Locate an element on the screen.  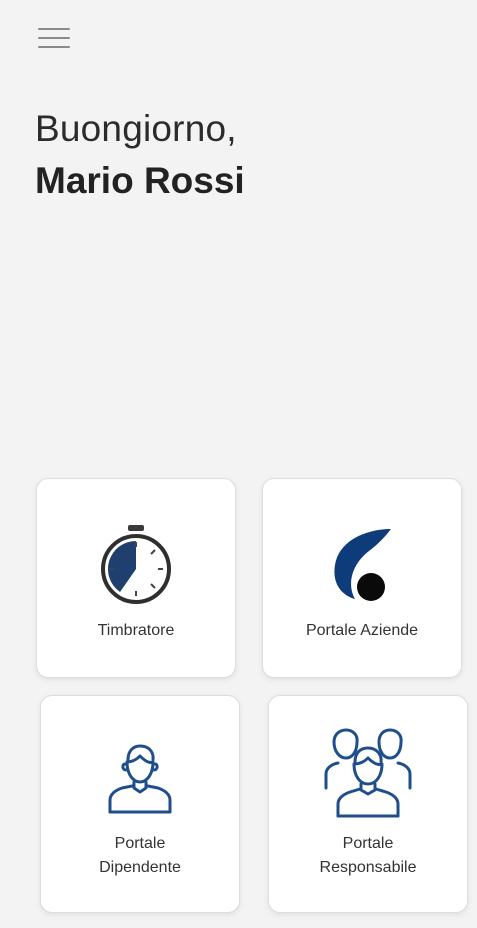
greeting-text: Buongiorno, is located at coordinates (136, 128).